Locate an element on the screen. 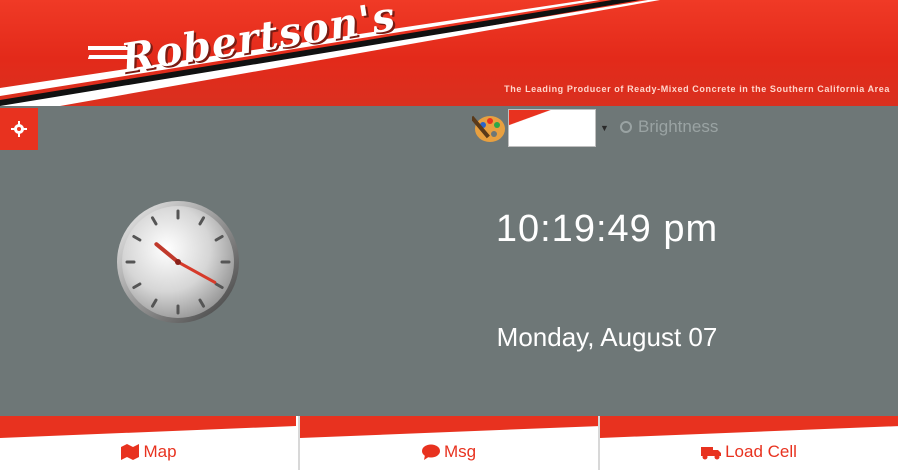 Image resolution: width=898 pixels, height=470 pixels. nav-load-cell-button: Load Cell is located at coordinates (749, 443).